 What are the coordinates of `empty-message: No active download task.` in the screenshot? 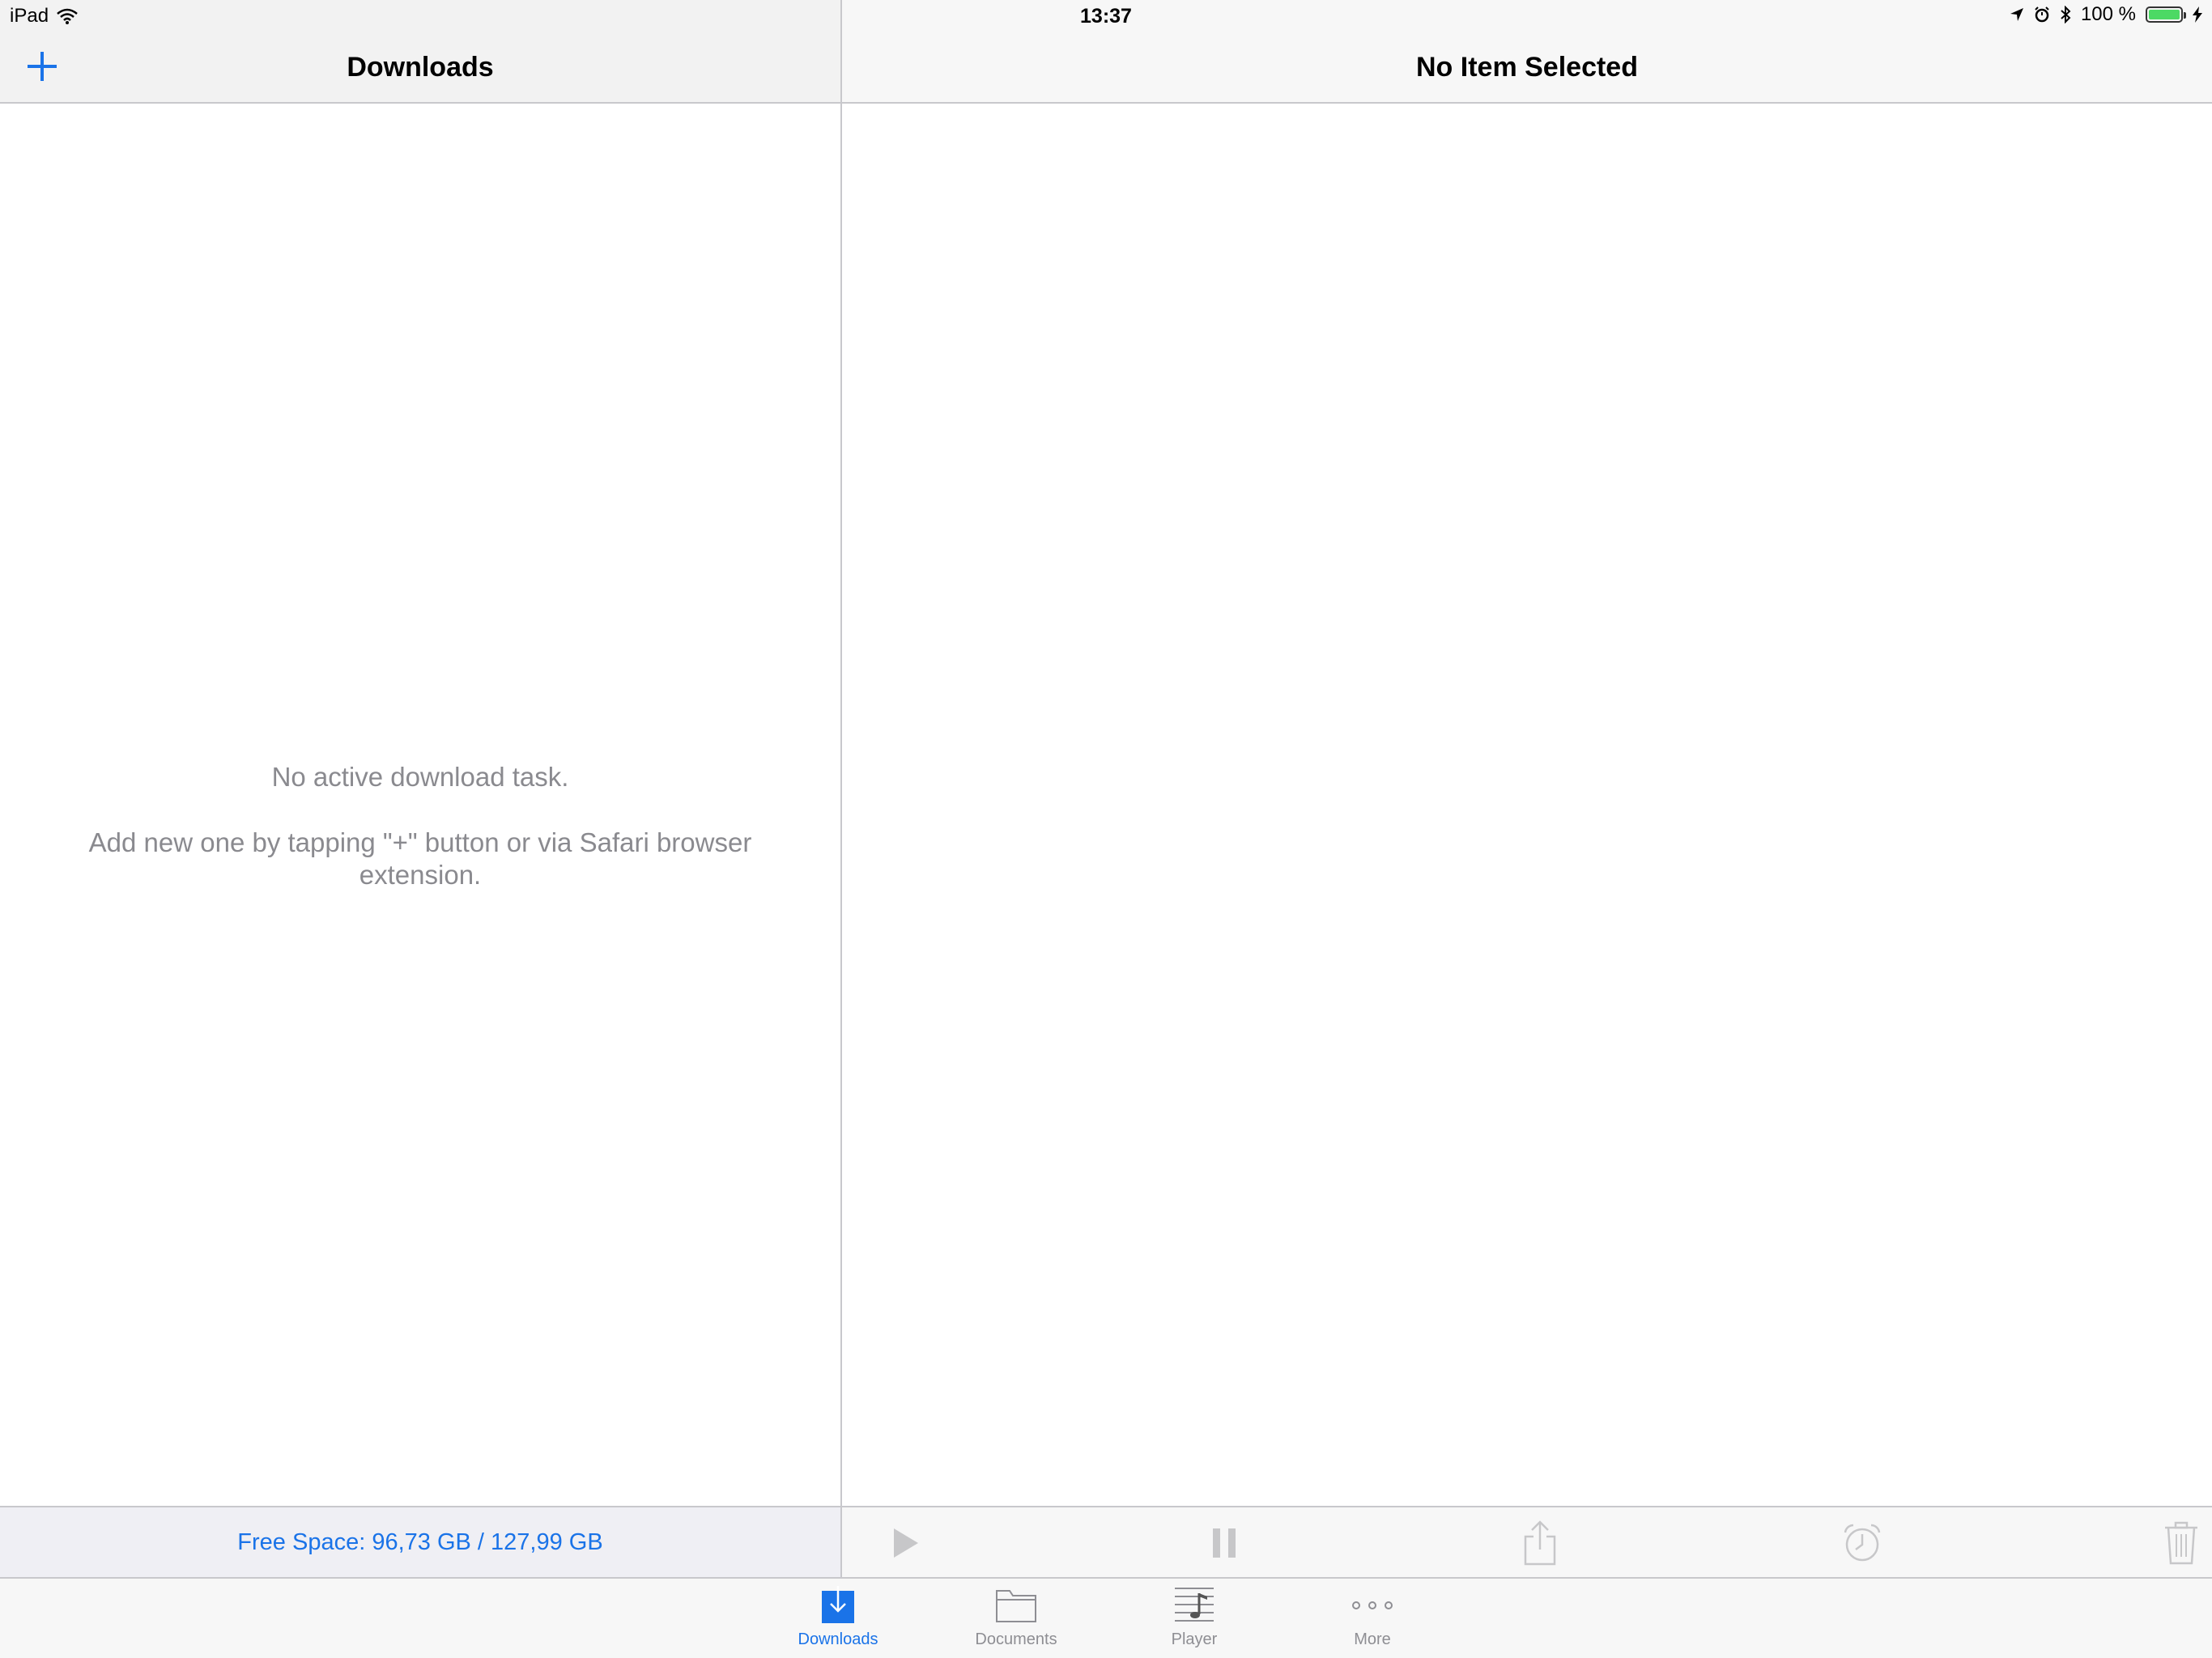 It's located at (420, 777).